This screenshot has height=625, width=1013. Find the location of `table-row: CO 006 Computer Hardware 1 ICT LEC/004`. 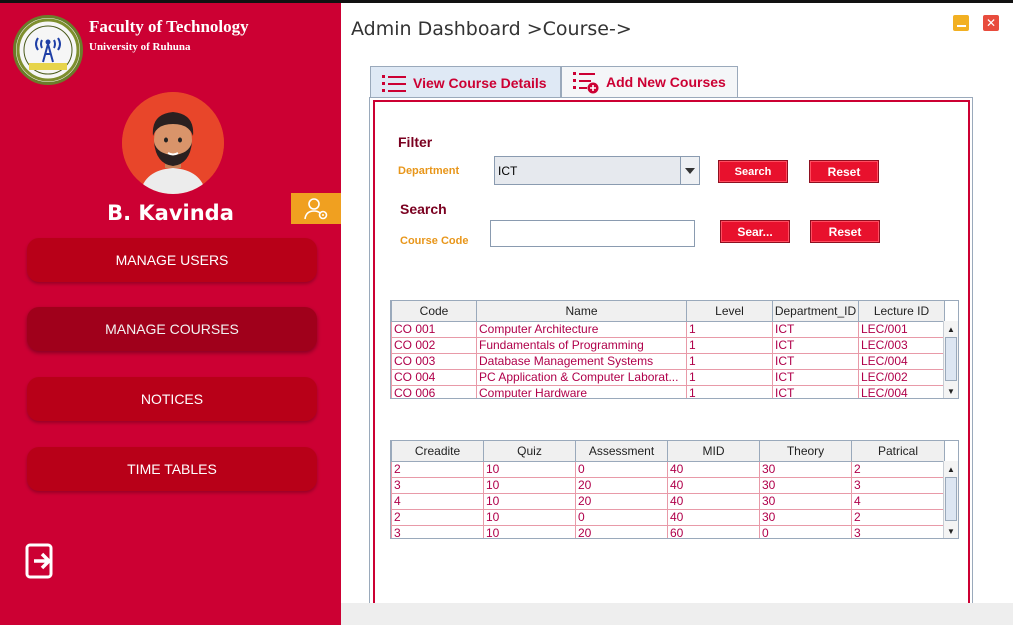

table-row: CO 006 Computer Hardware 1 ICT LEC/004 is located at coordinates (668, 391).